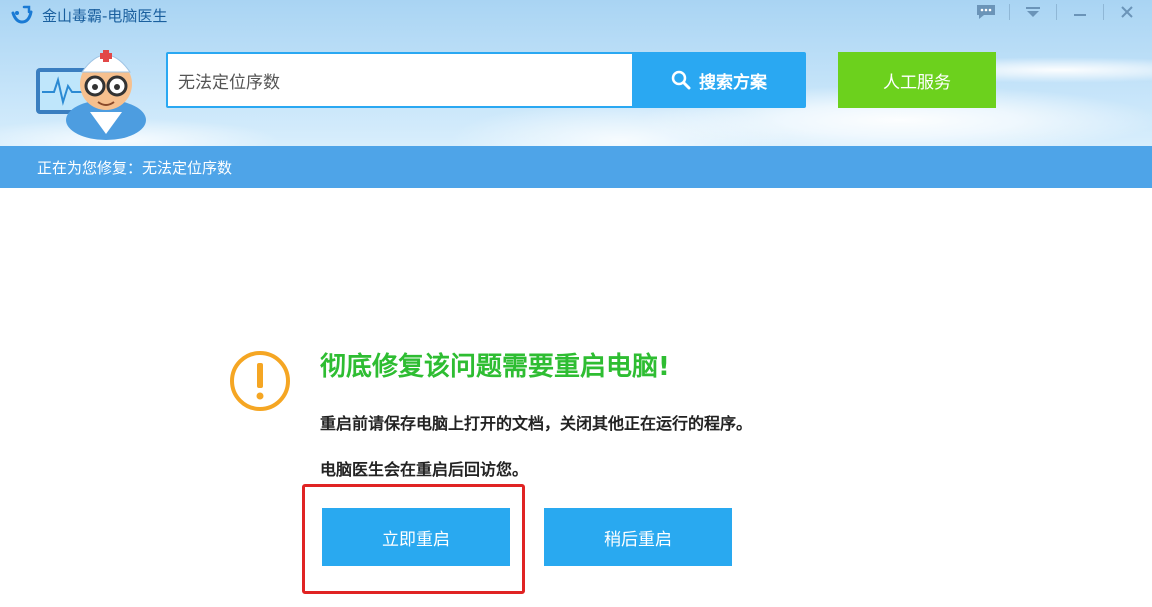 This screenshot has height=607, width=1152. I want to click on app-title: 金山毒霸-电脑医生, so click(105, 16).